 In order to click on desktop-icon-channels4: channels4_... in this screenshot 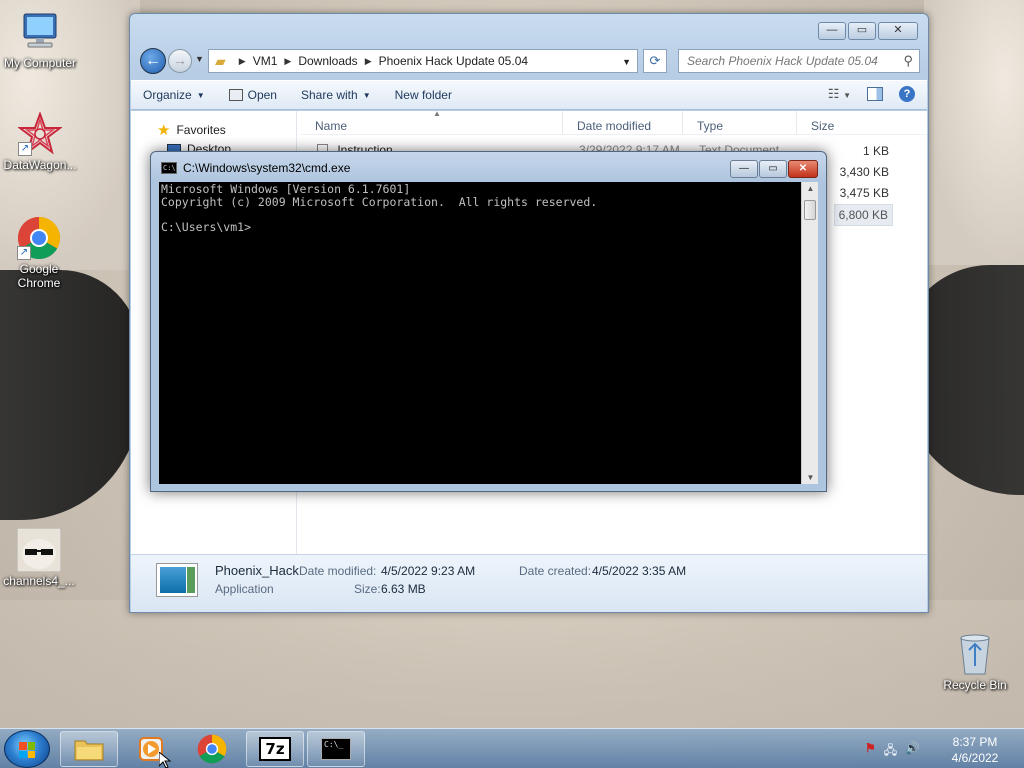, I will do `click(39, 557)`.